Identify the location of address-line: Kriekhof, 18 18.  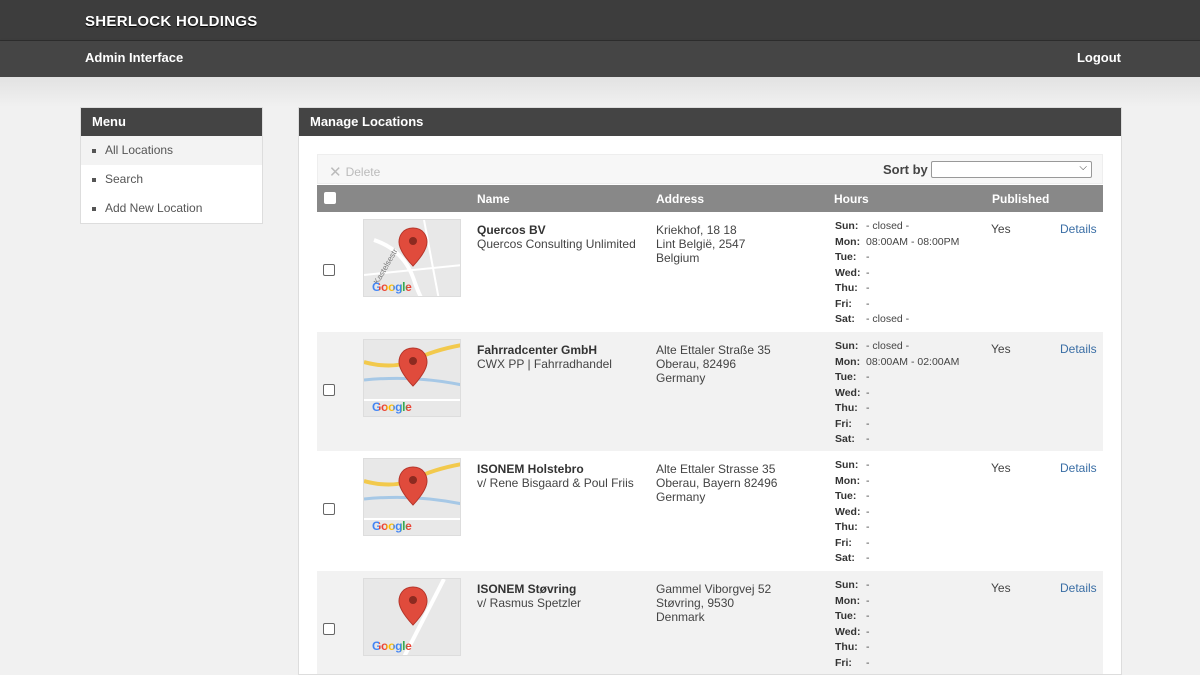
(696, 230).